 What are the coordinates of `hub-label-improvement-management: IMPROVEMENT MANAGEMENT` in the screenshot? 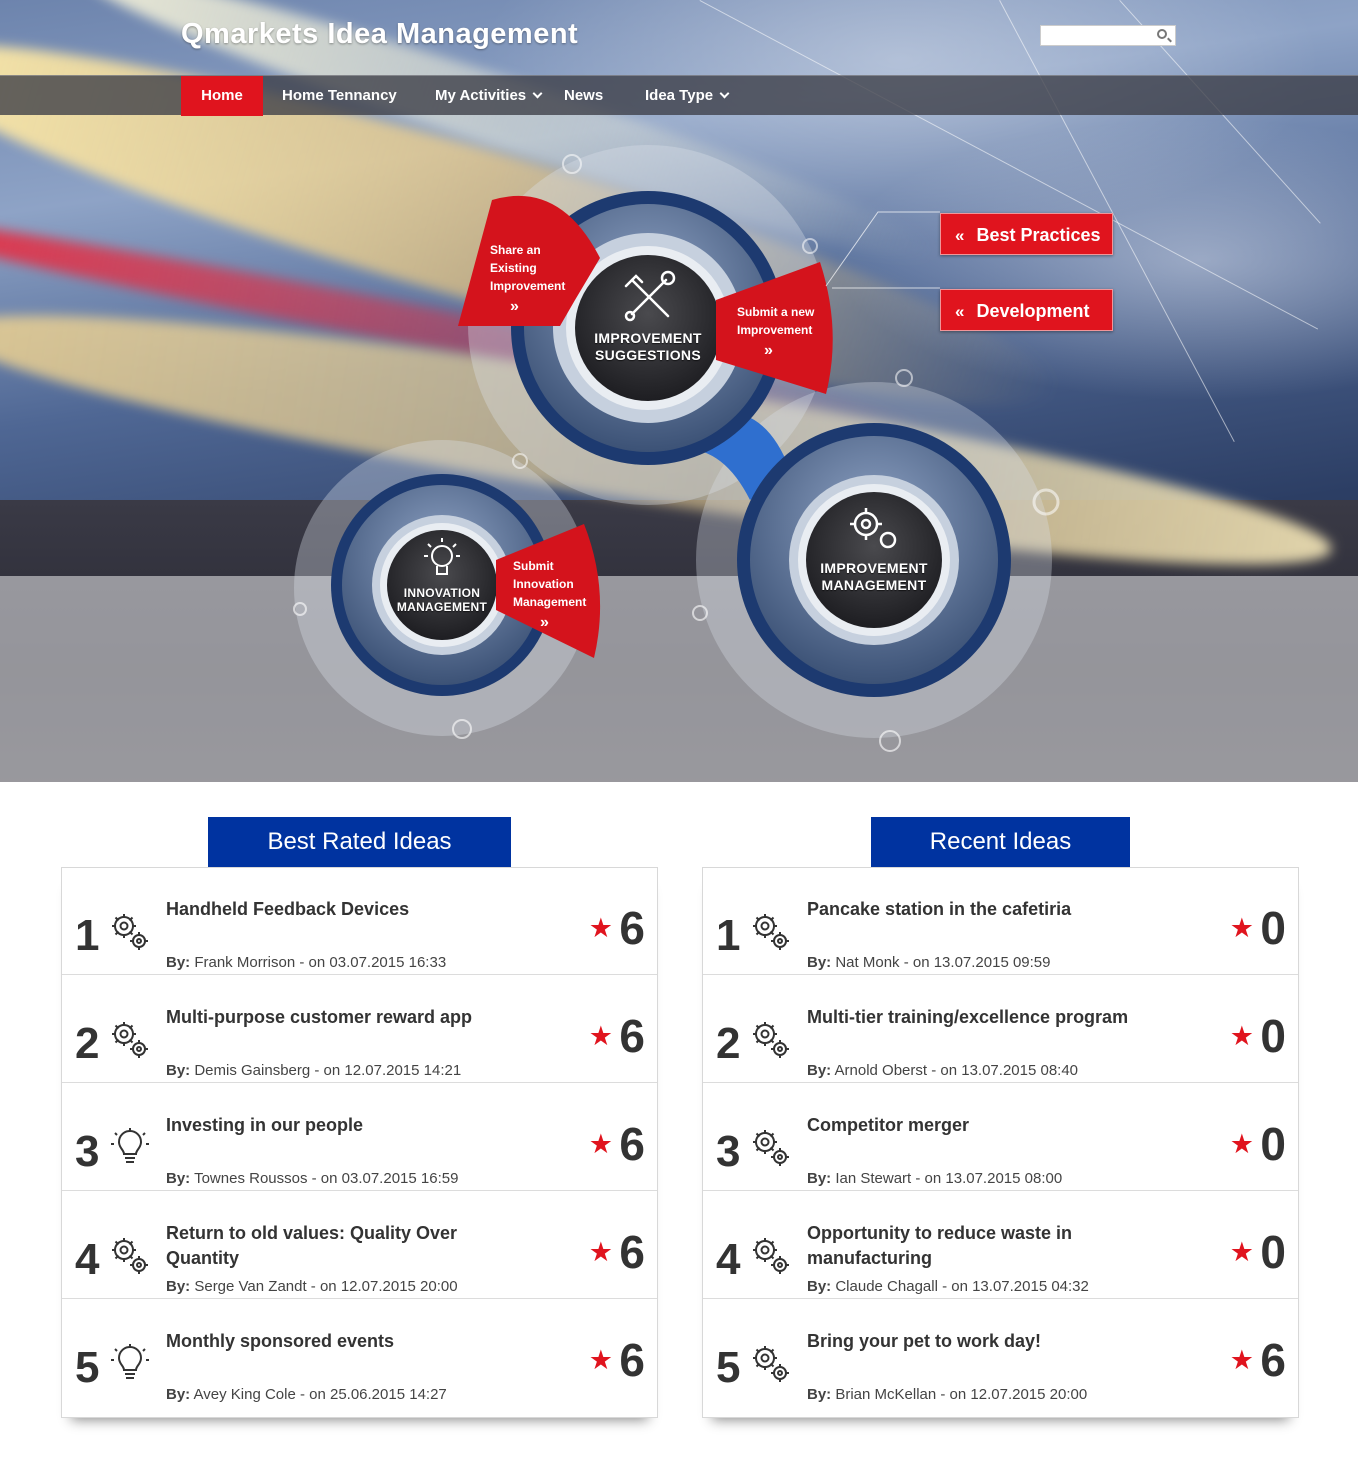 It's located at (874, 576).